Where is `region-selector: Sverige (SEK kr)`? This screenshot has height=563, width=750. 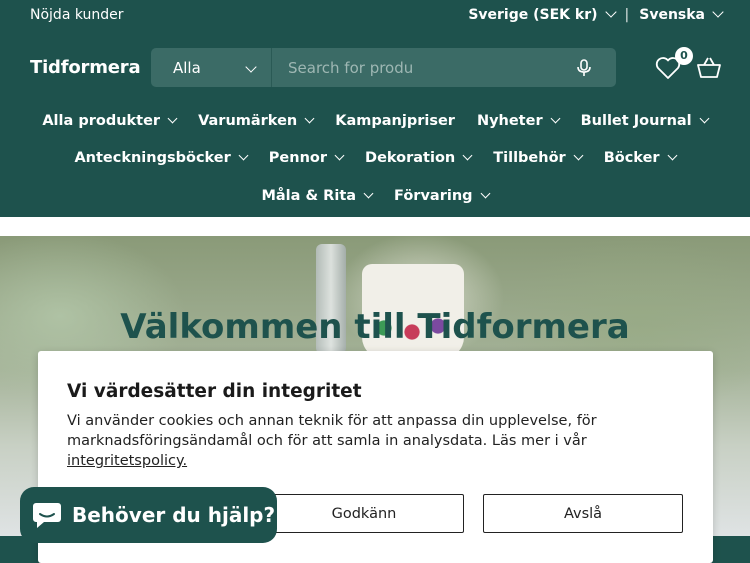
region-selector: Sverige (SEK kr) is located at coordinates (542, 14).